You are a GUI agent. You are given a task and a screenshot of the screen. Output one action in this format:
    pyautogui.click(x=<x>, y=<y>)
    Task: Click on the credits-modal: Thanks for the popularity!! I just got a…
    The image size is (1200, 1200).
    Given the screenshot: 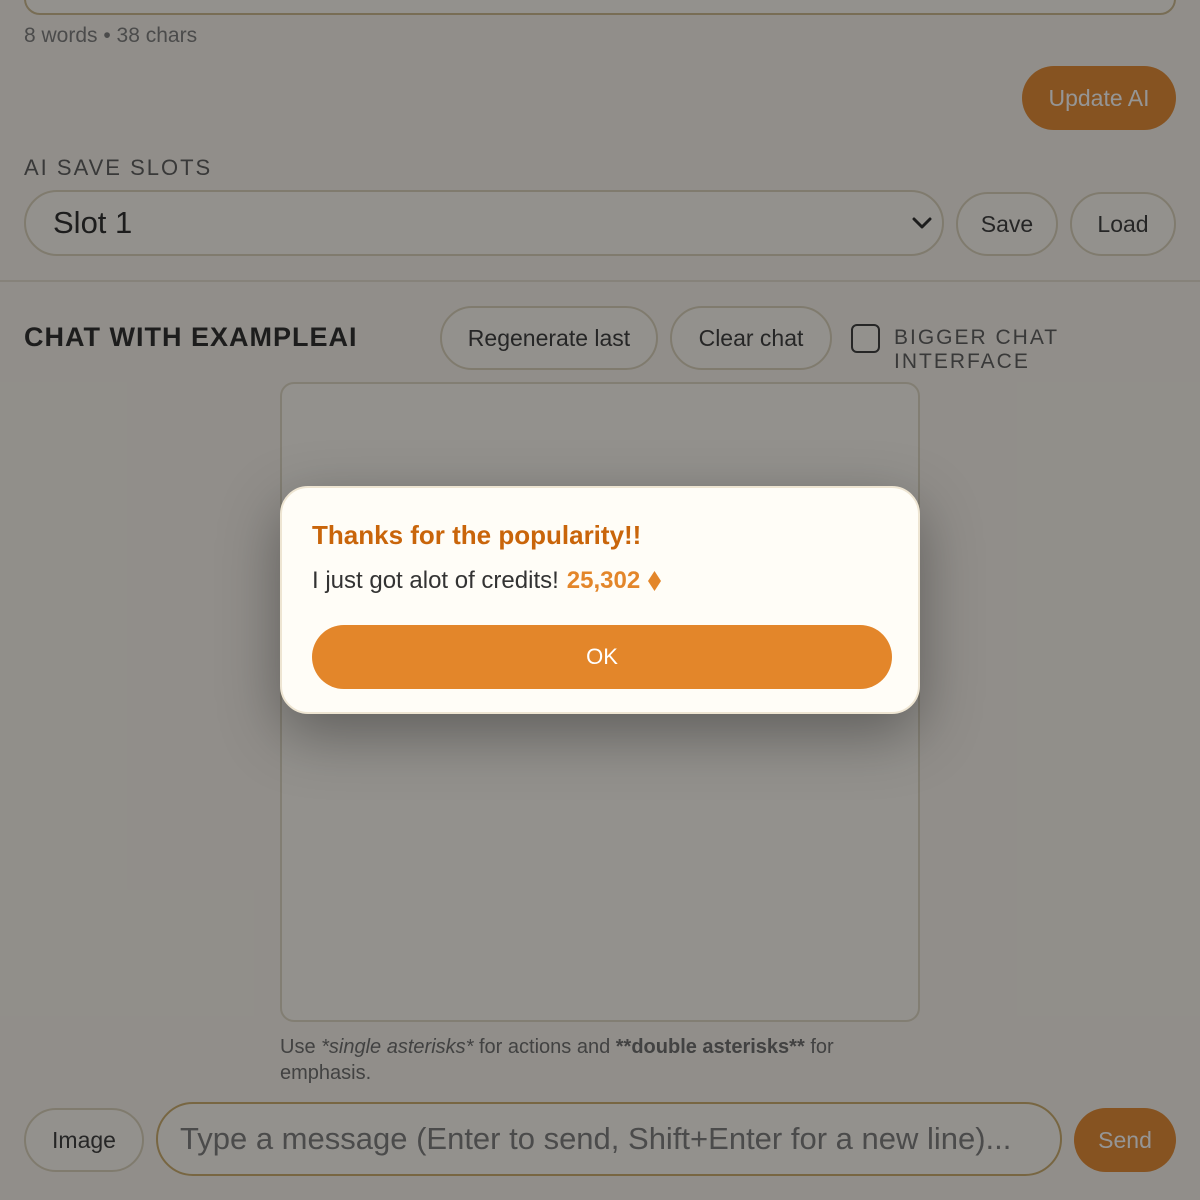 What is the action you would take?
    pyautogui.click(x=600, y=600)
    